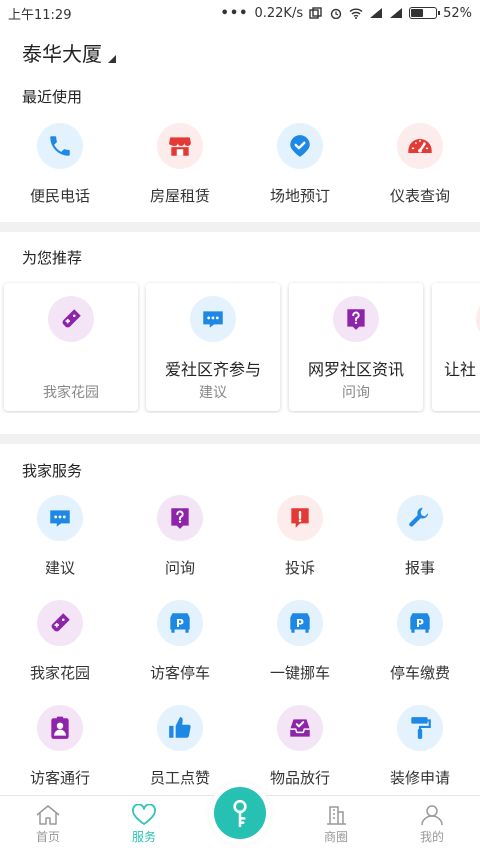  What do you see at coordinates (356, 13) in the screenshot?
I see `wifi-icon` at bounding box center [356, 13].